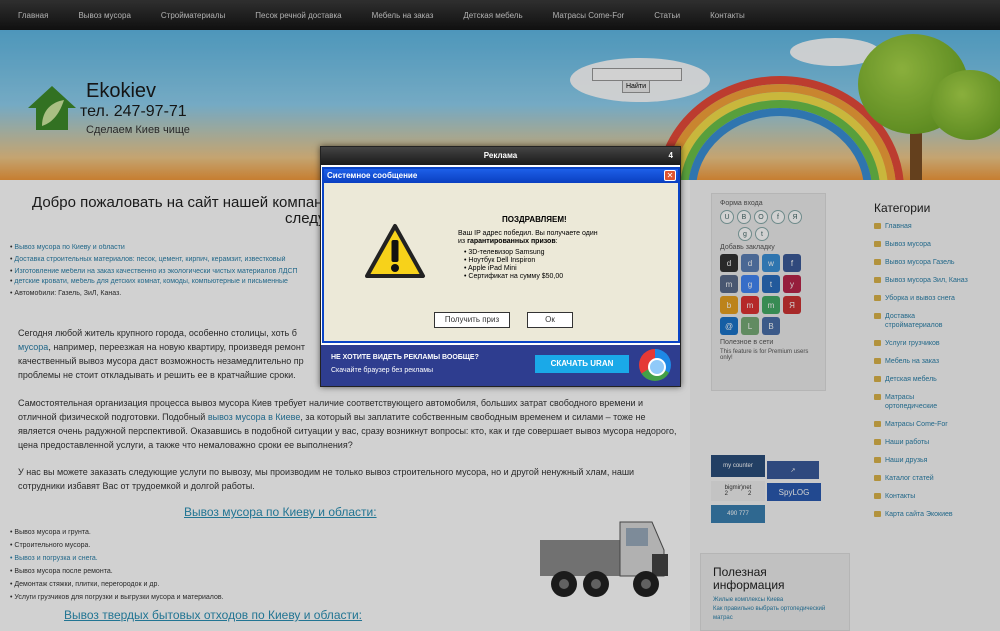  What do you see at coordinates (655, 365) in the screenshot?
I see `browser-logo-icon` at bounding box center [655, 365].